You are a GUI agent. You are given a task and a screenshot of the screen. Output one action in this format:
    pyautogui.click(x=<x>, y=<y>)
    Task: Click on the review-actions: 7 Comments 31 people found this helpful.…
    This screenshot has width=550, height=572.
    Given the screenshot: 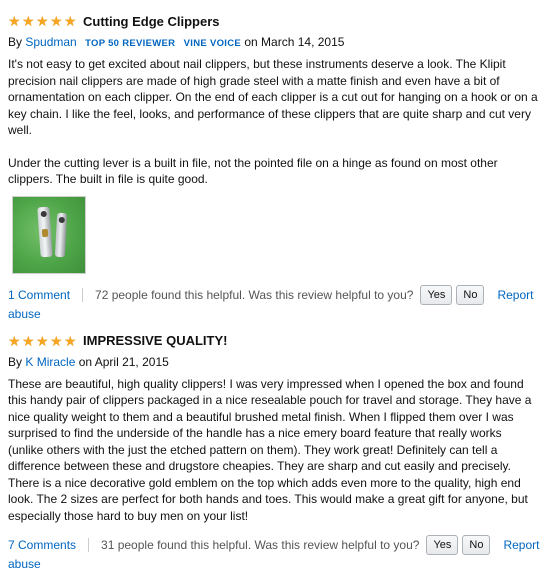 What is the action you would take?
    pyautogui.click(x=275, y=545)
    